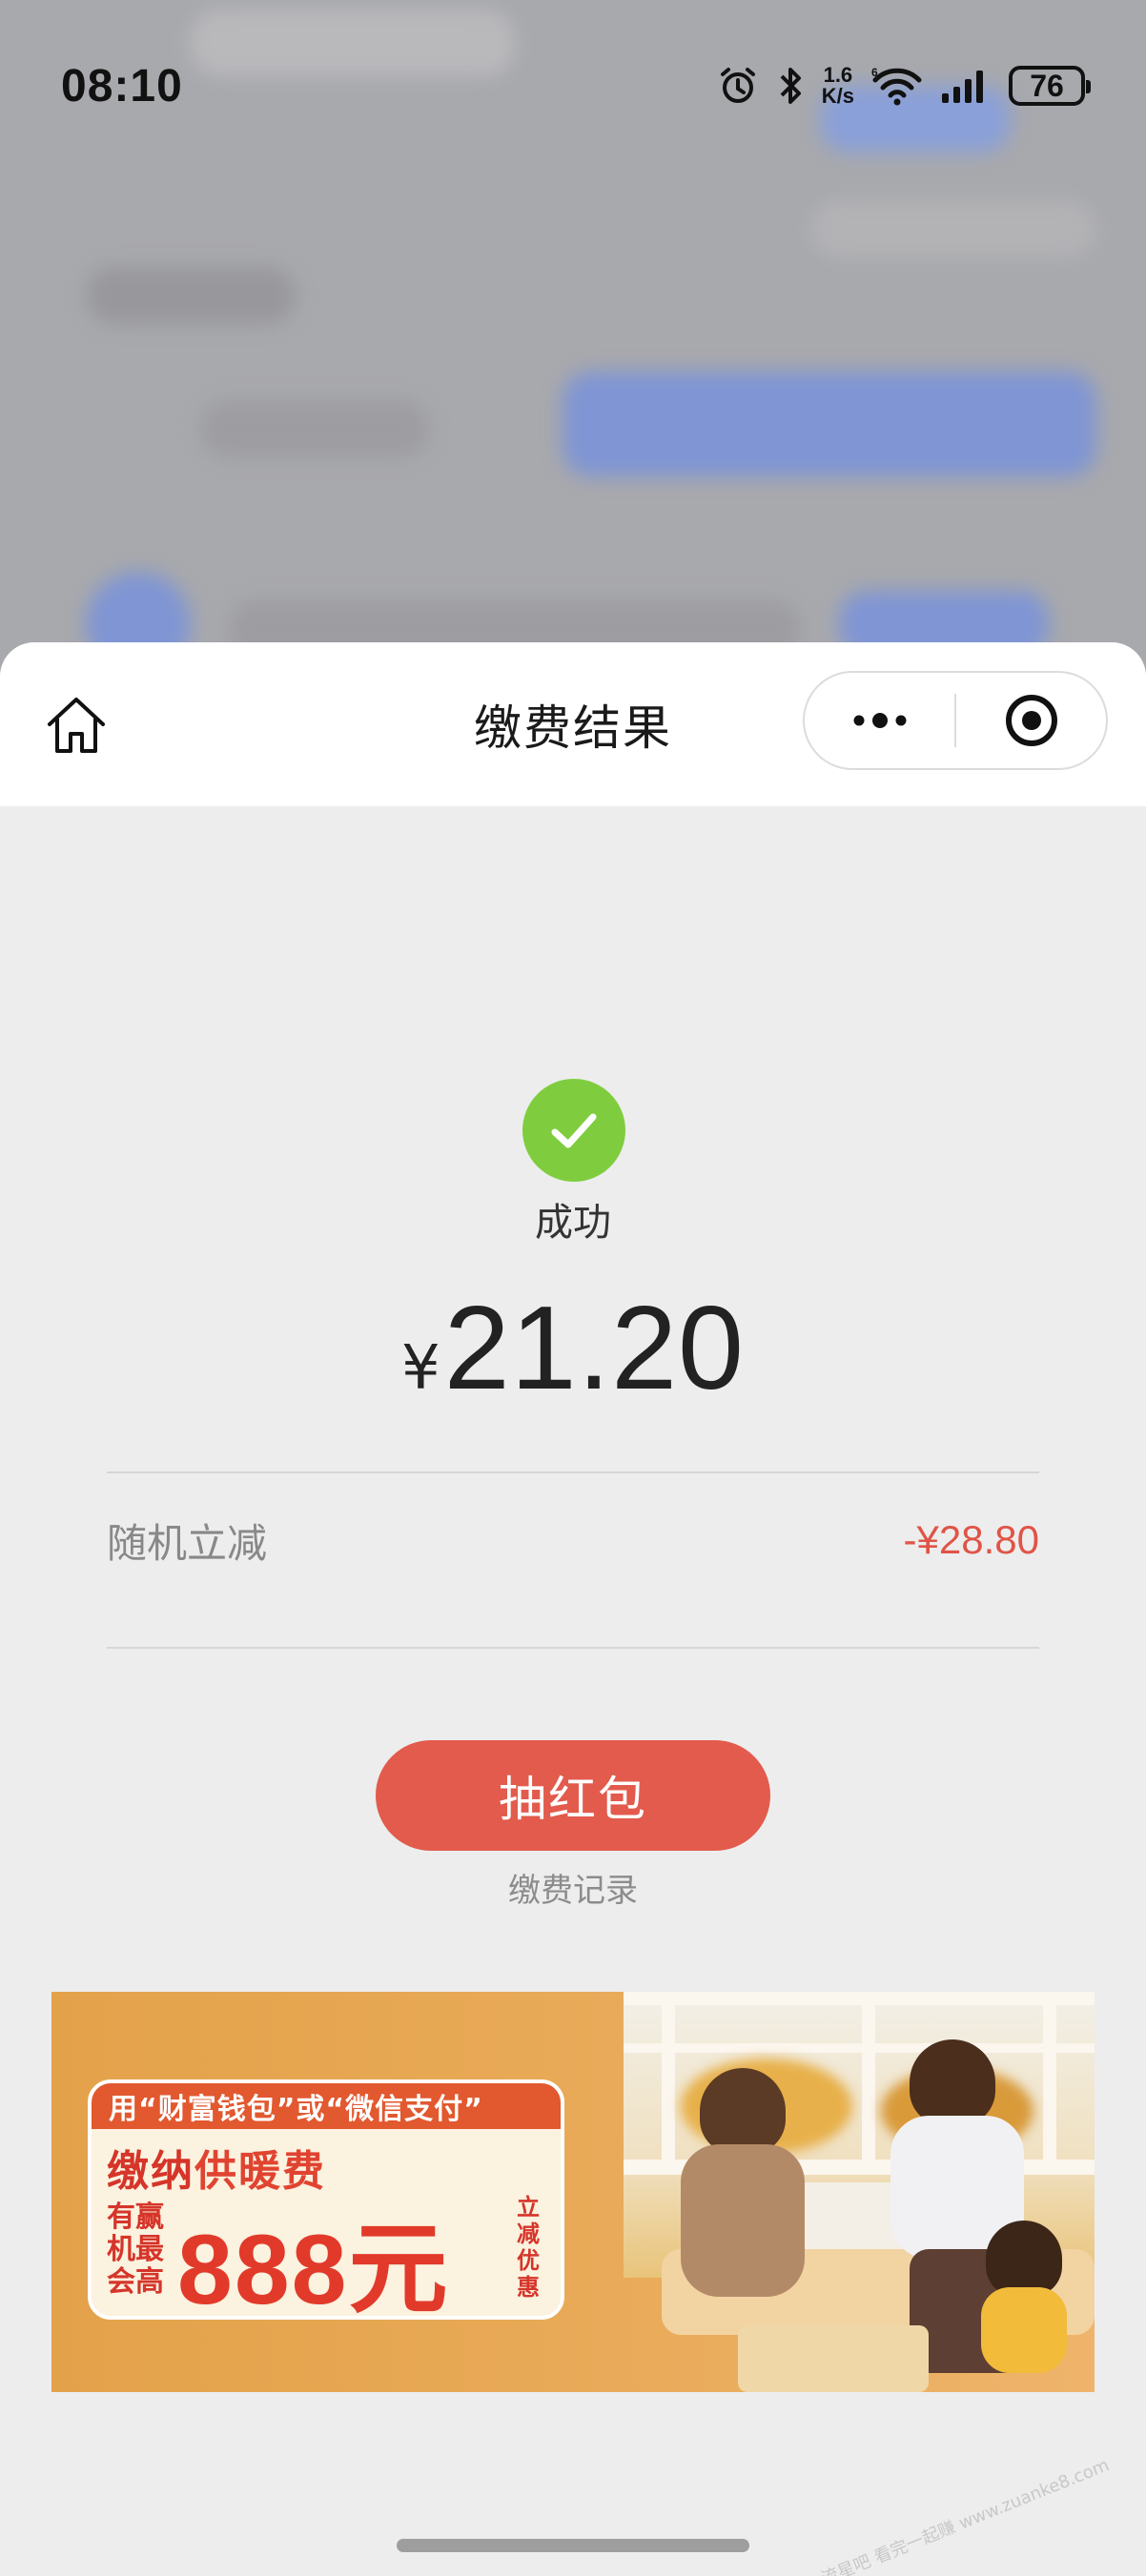  Describe the element at coordinates (573, 2545) in the screenshot. I see `home-indicator` at that location.